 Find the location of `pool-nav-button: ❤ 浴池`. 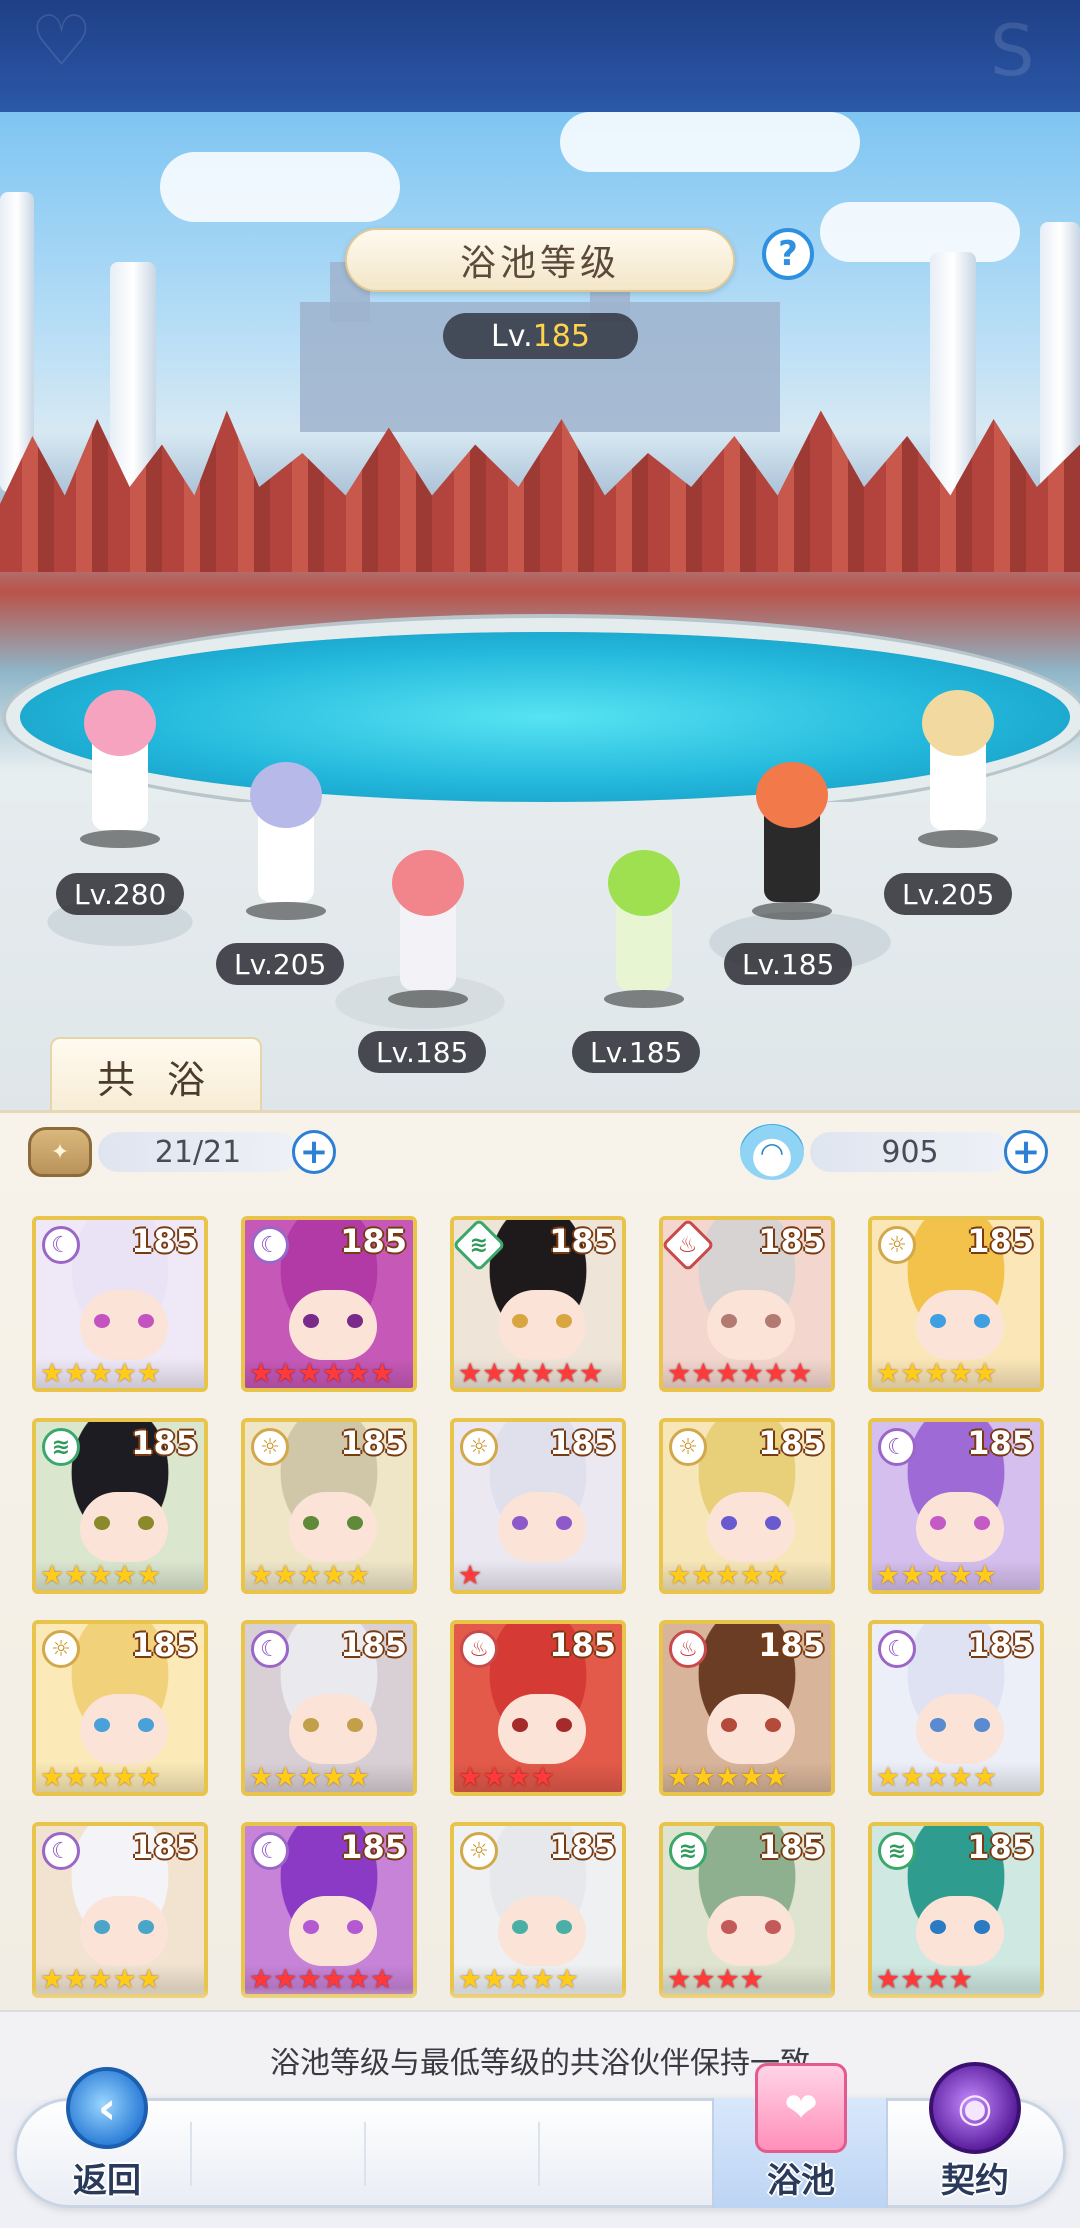

pool-nav-button: ❤ 浴池 is located at coordinates (801, 2132).